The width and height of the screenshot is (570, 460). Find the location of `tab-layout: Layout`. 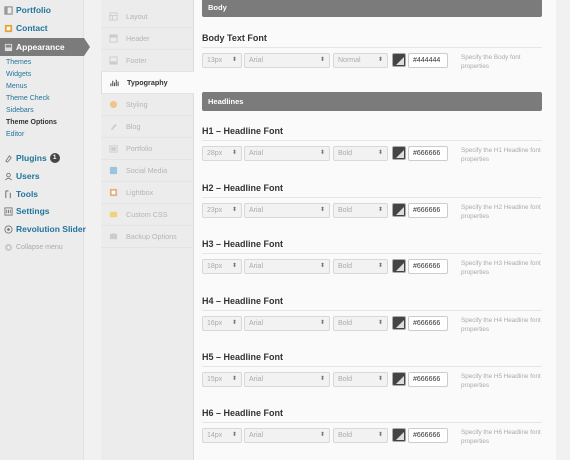

tab-layout: Layout is located at coordinates (147, 17).